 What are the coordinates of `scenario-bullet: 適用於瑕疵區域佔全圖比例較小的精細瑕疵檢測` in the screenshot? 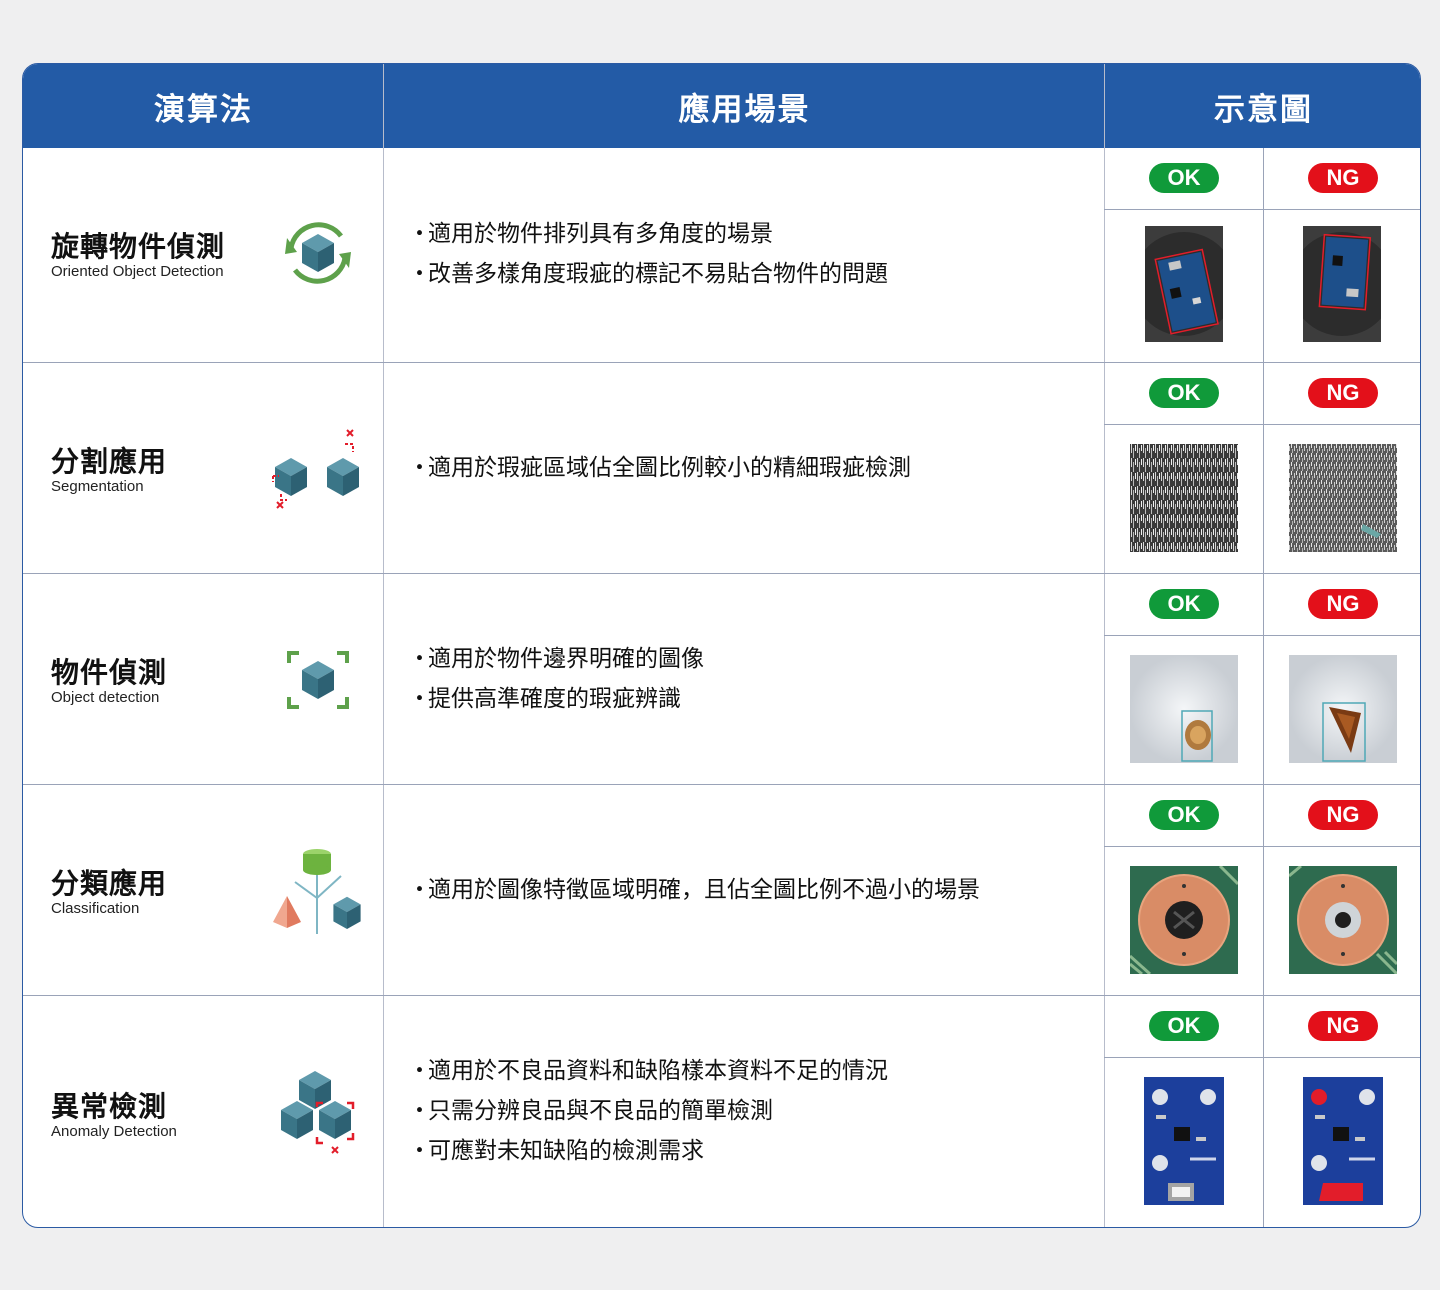 It's located at (766, 468).